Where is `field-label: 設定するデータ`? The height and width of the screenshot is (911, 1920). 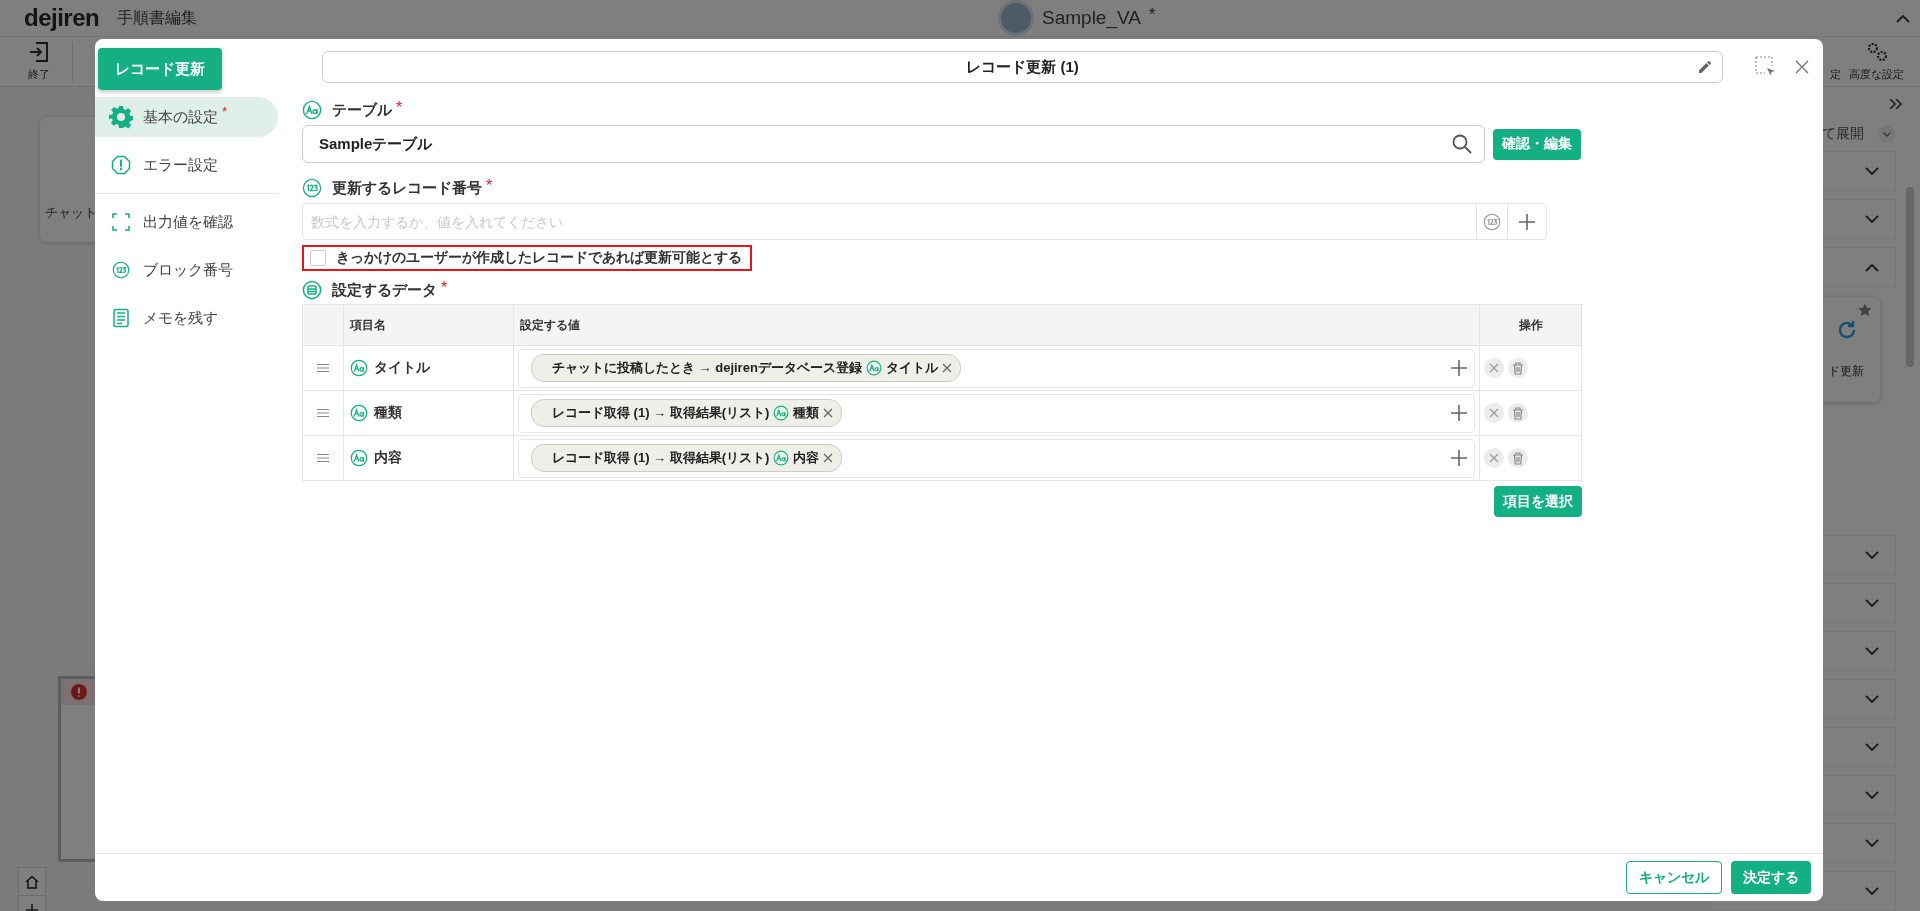
field-label: 設定するデータ is located at coordinates (384, 290).